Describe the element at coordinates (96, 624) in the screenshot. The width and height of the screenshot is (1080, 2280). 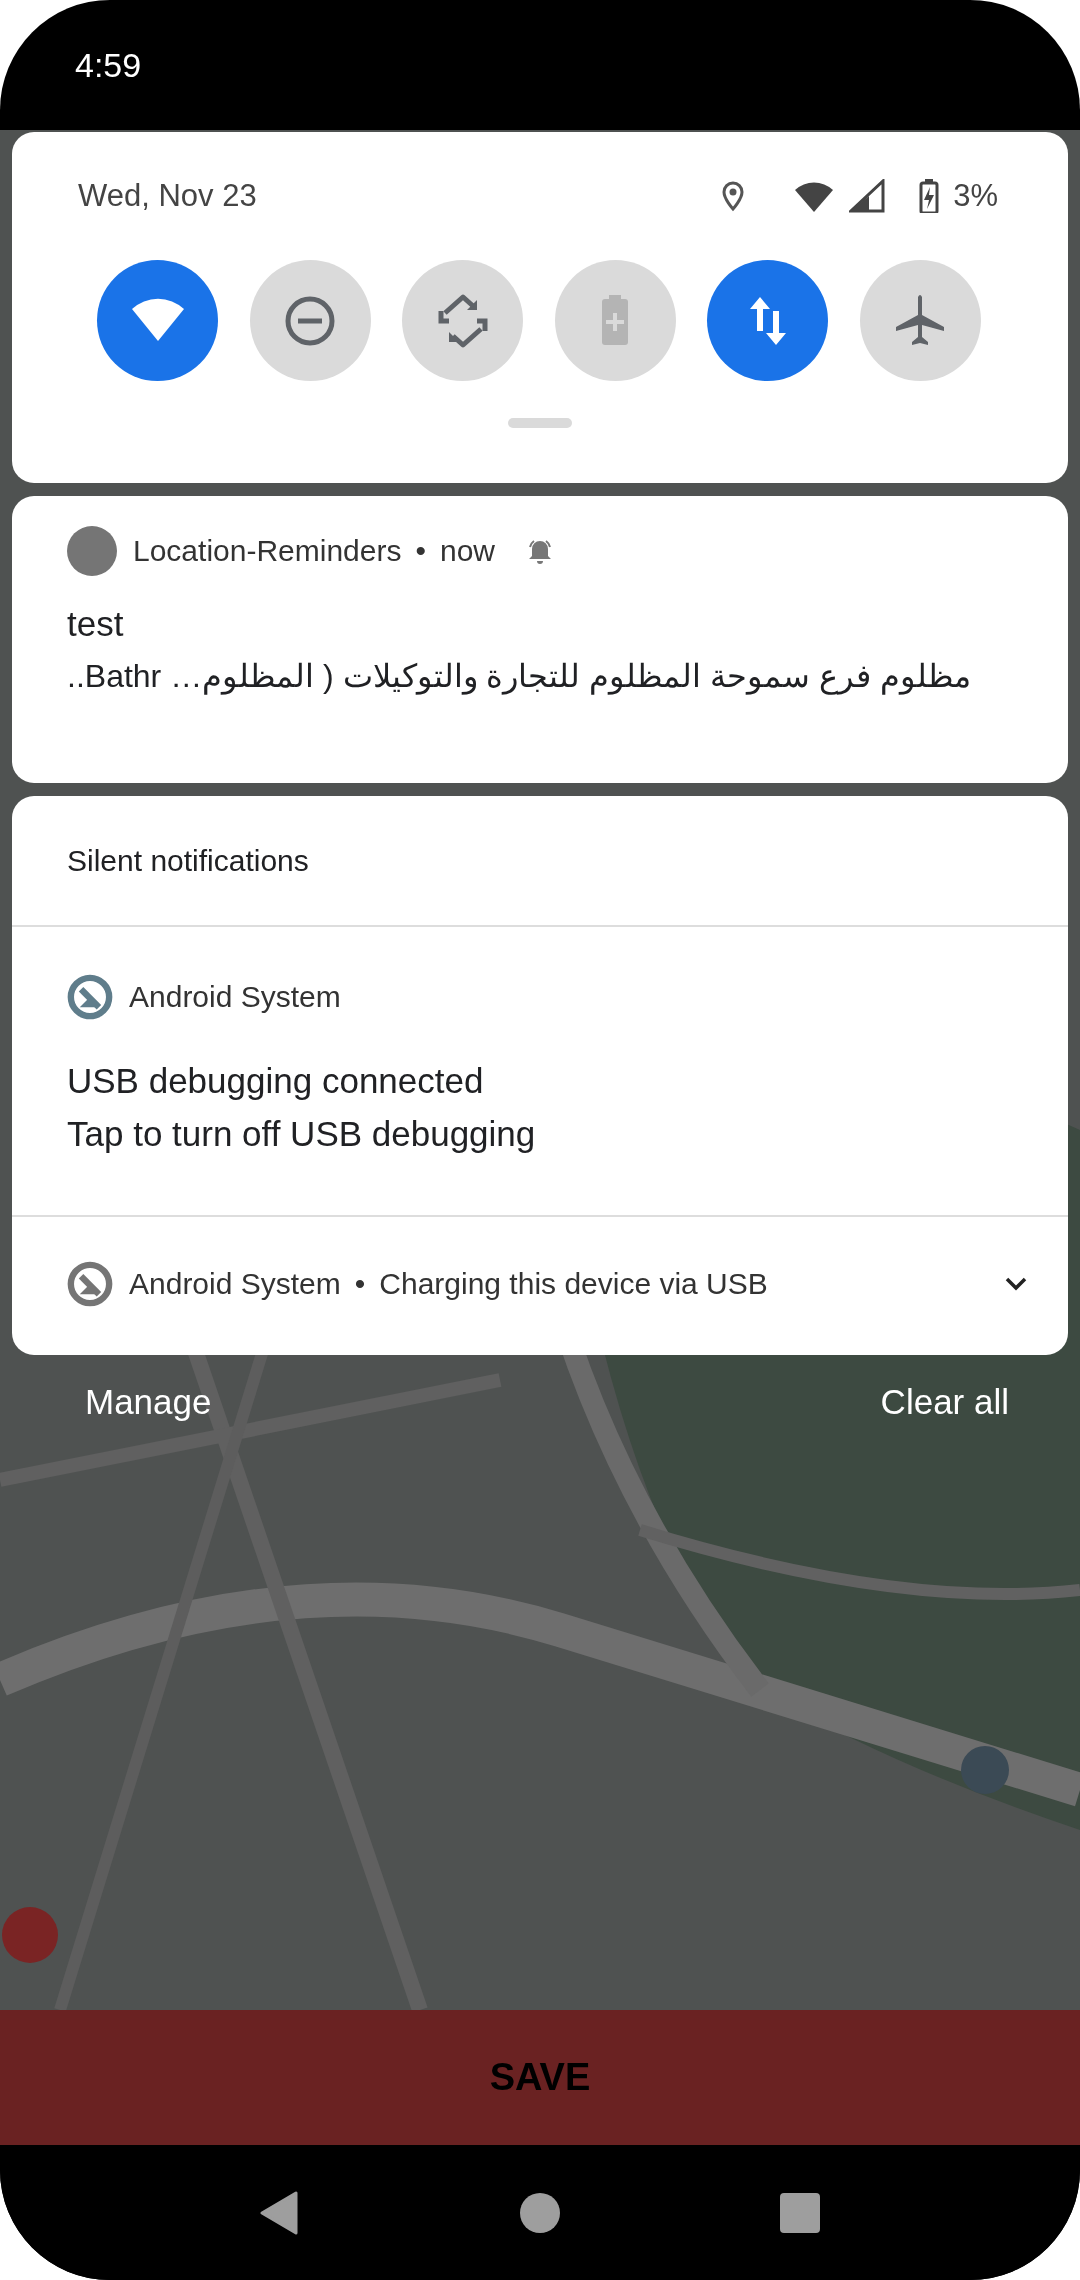
I see `notification-title: test` at that location.